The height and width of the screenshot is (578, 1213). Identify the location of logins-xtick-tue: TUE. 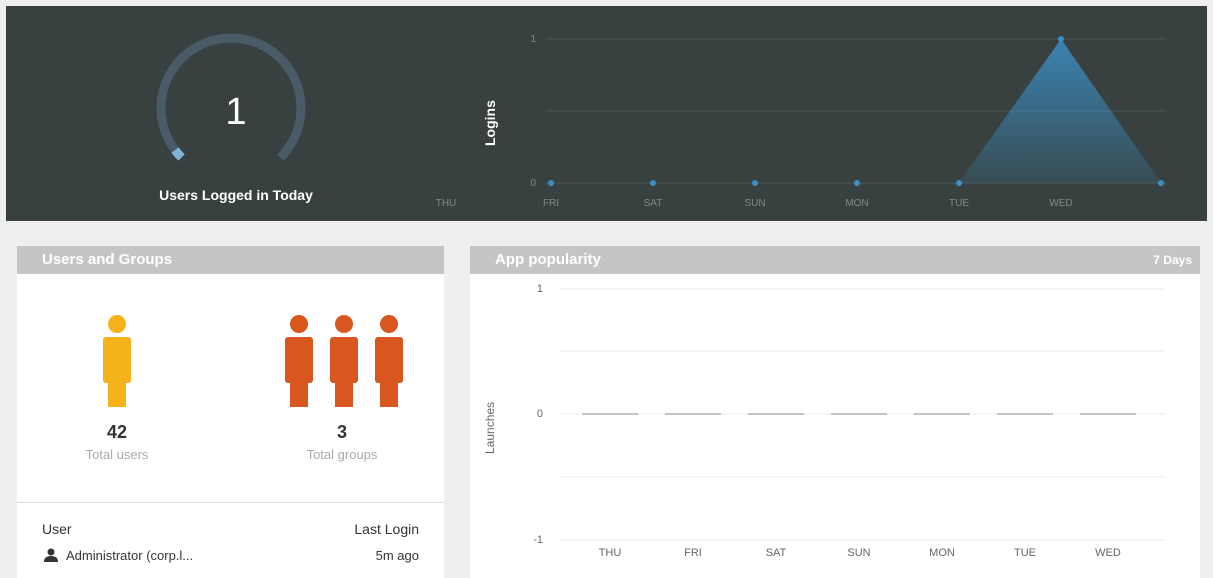
(959, 203).